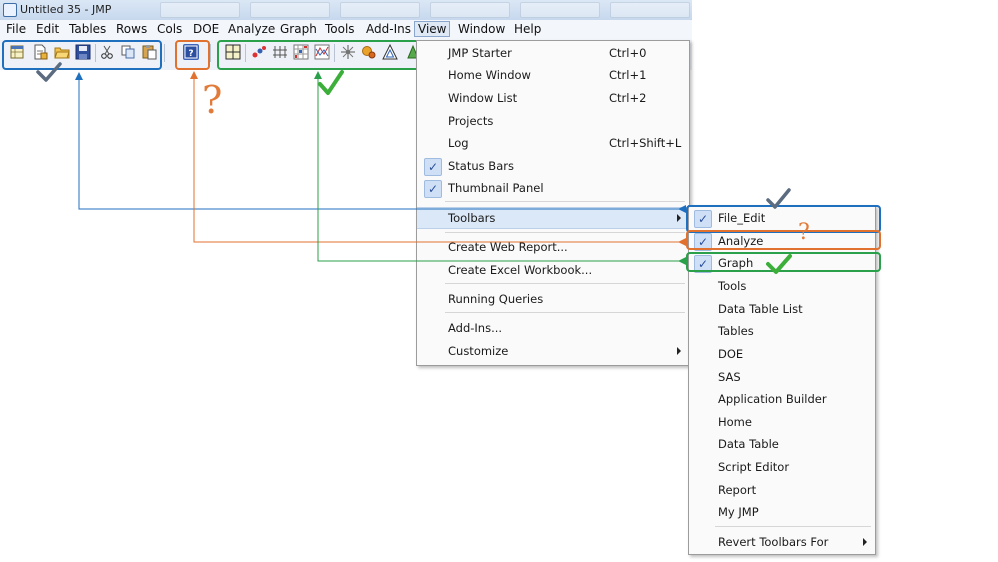 The width and height of the screenshot is (998, 562). I want to click on menu-item-label: Running Queries, so click(496, 299).